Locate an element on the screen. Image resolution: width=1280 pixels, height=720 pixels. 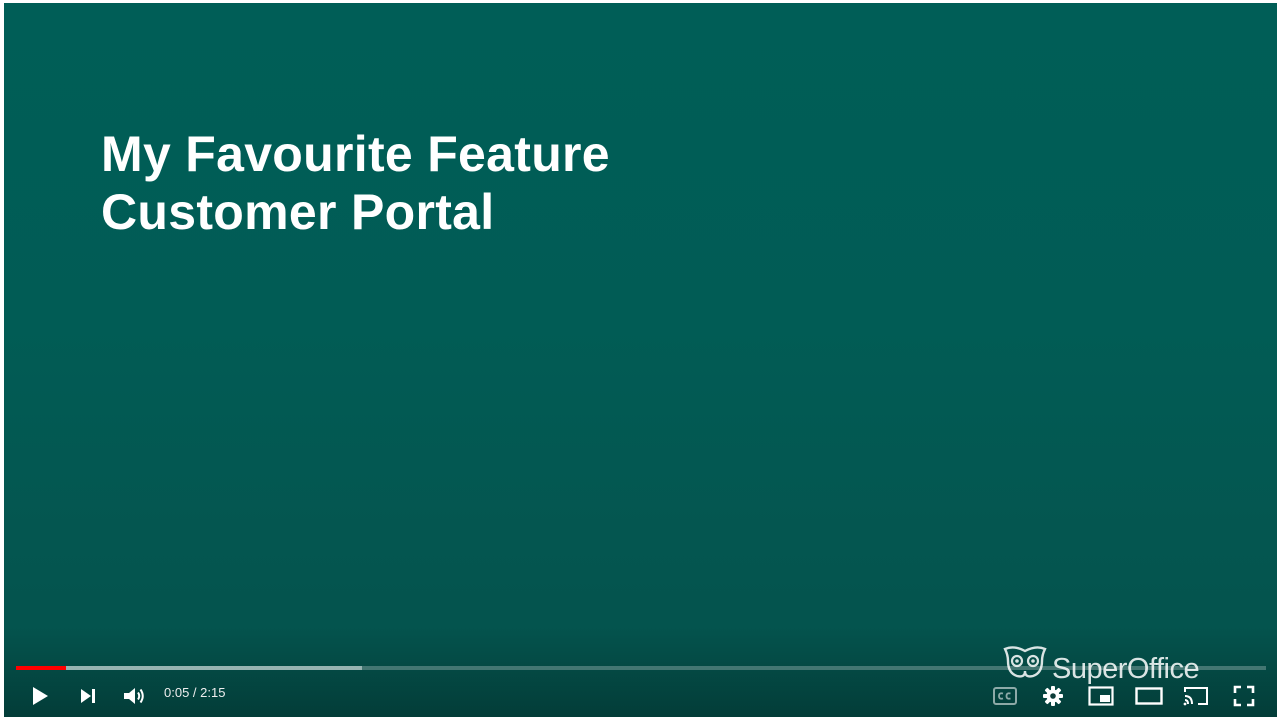
next-icon is located at coordinates (88, 696).